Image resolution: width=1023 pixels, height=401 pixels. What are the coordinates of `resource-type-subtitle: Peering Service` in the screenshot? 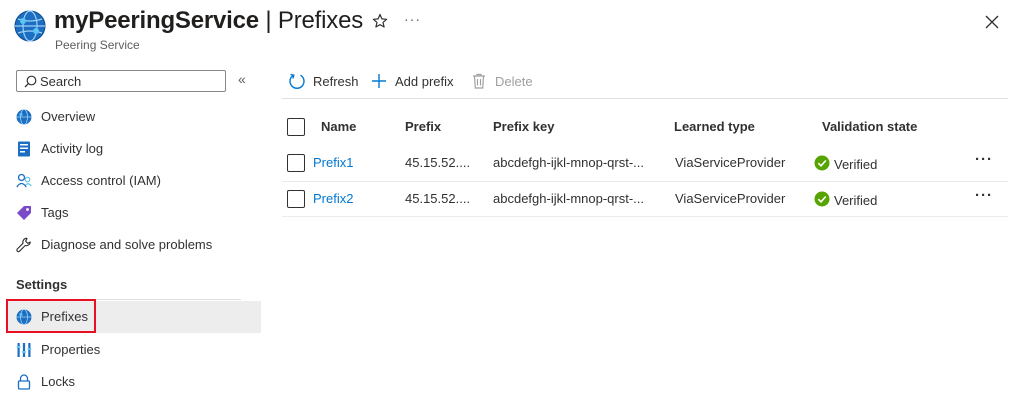 It's located at (97, 45).